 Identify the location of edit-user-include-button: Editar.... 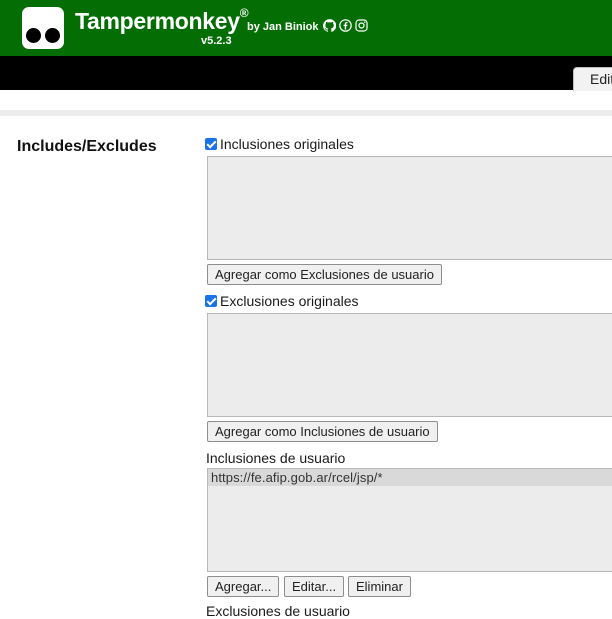
(314, 586).